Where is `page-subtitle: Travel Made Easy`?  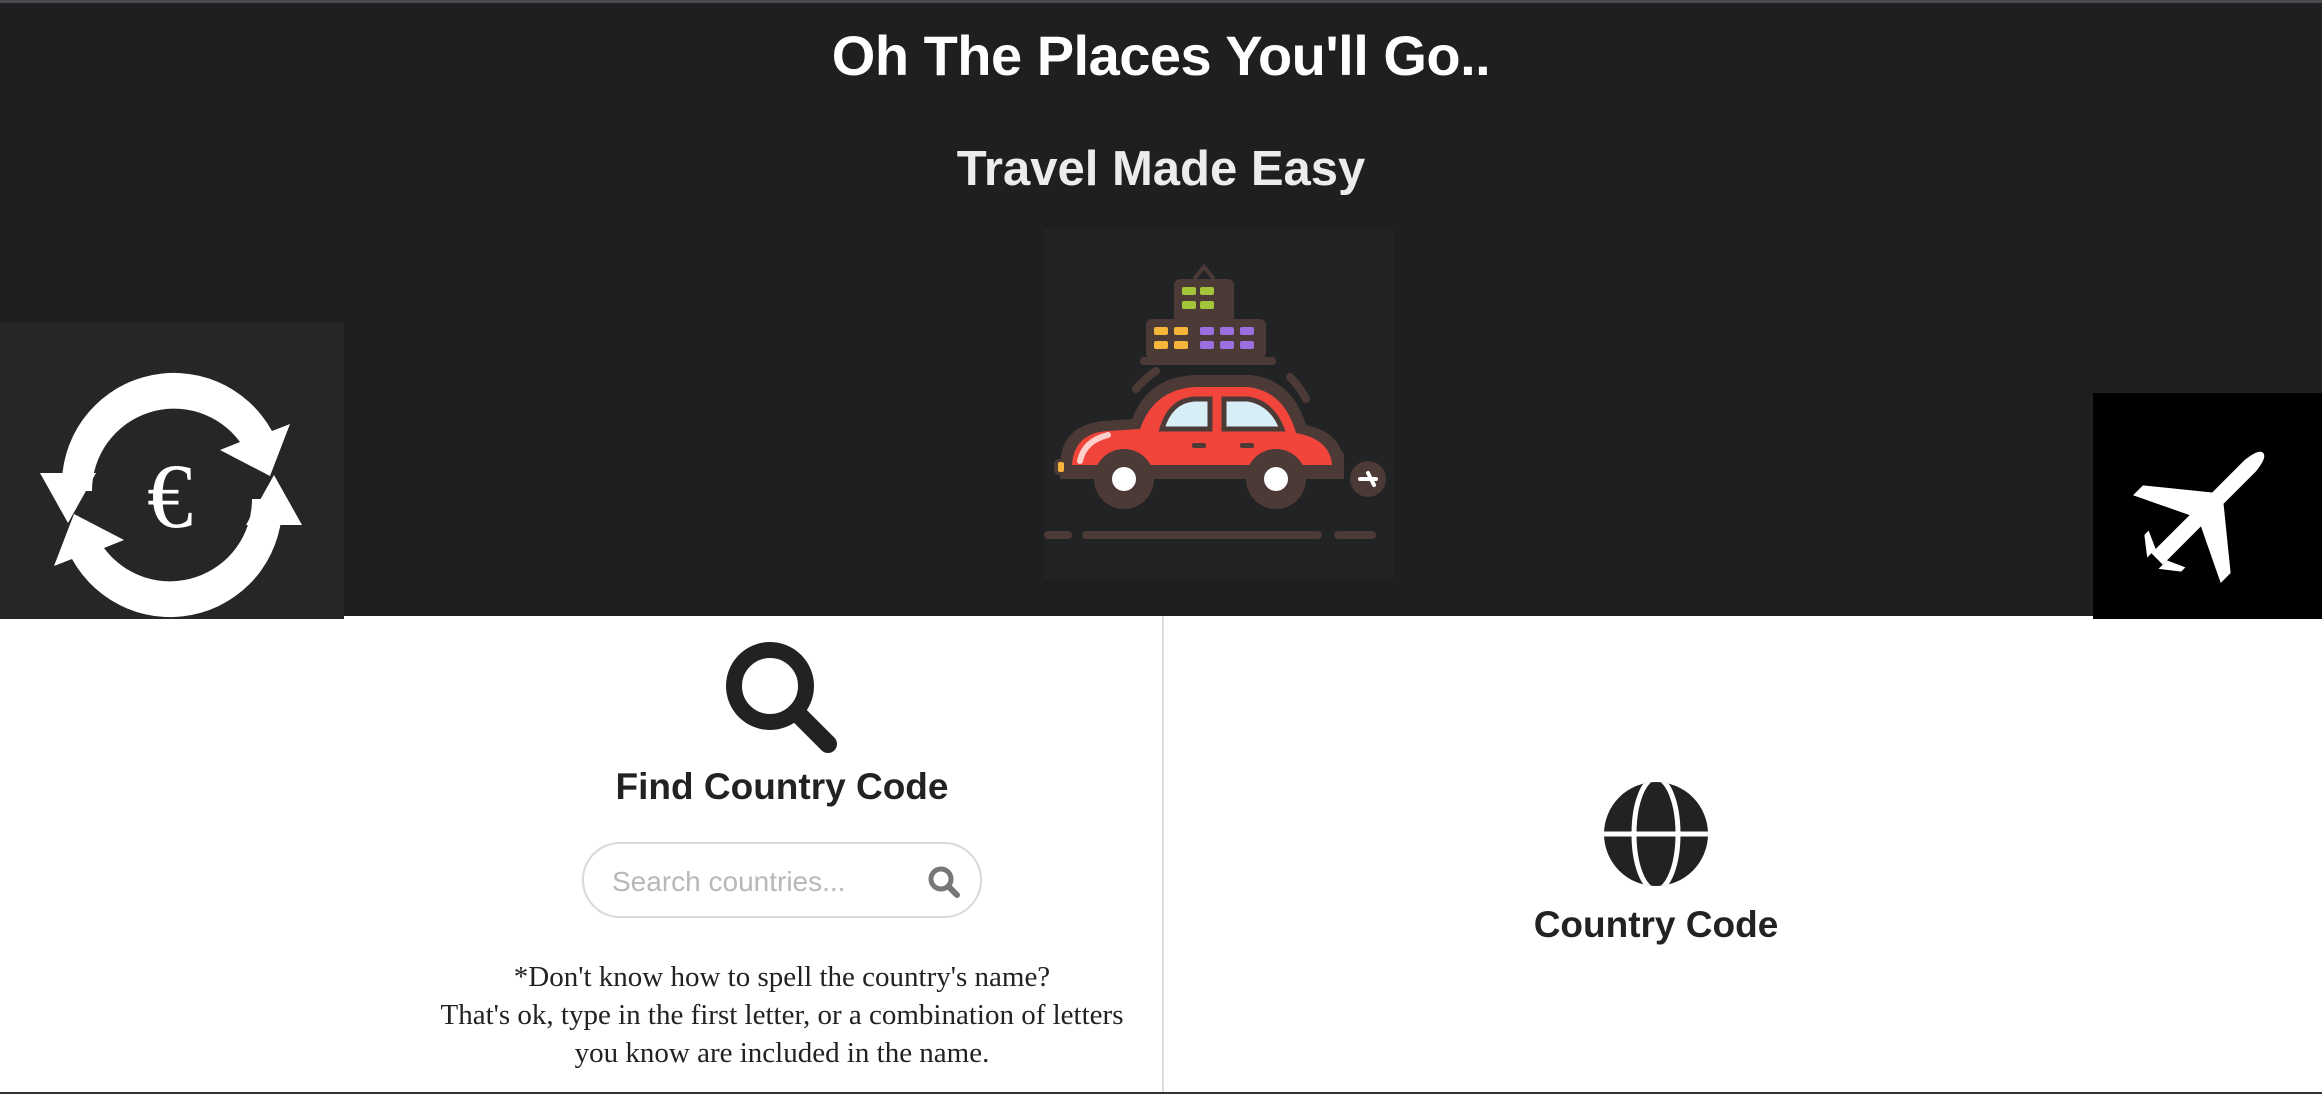
page-subtitle: Travel Made Easy is located at coordinates (1161, 169).